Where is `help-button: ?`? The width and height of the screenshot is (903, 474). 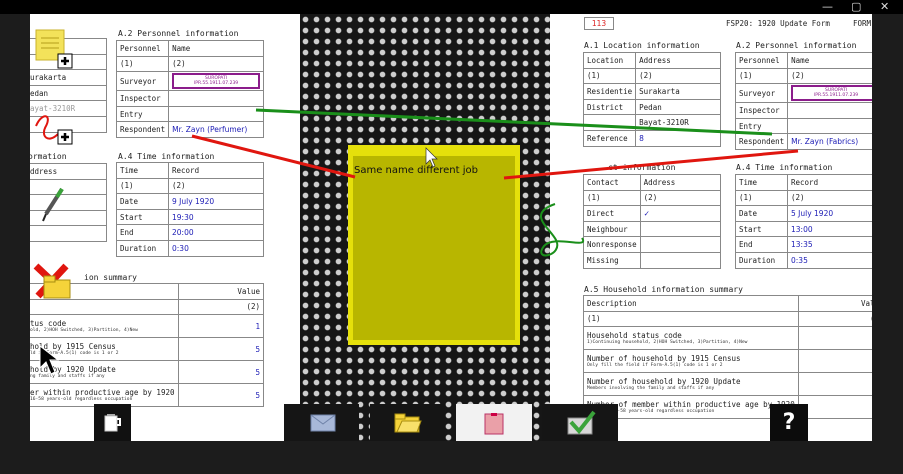
help-button: ? is located at coordinates (789, 422).